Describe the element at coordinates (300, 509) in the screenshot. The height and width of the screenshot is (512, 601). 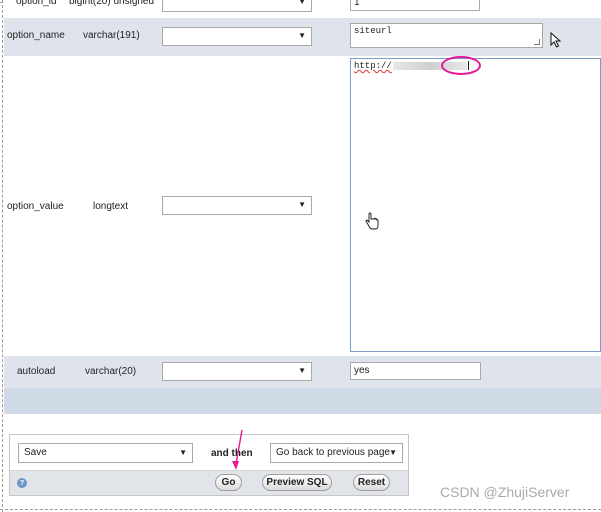
I see `bottom-dashed-border` at that location.